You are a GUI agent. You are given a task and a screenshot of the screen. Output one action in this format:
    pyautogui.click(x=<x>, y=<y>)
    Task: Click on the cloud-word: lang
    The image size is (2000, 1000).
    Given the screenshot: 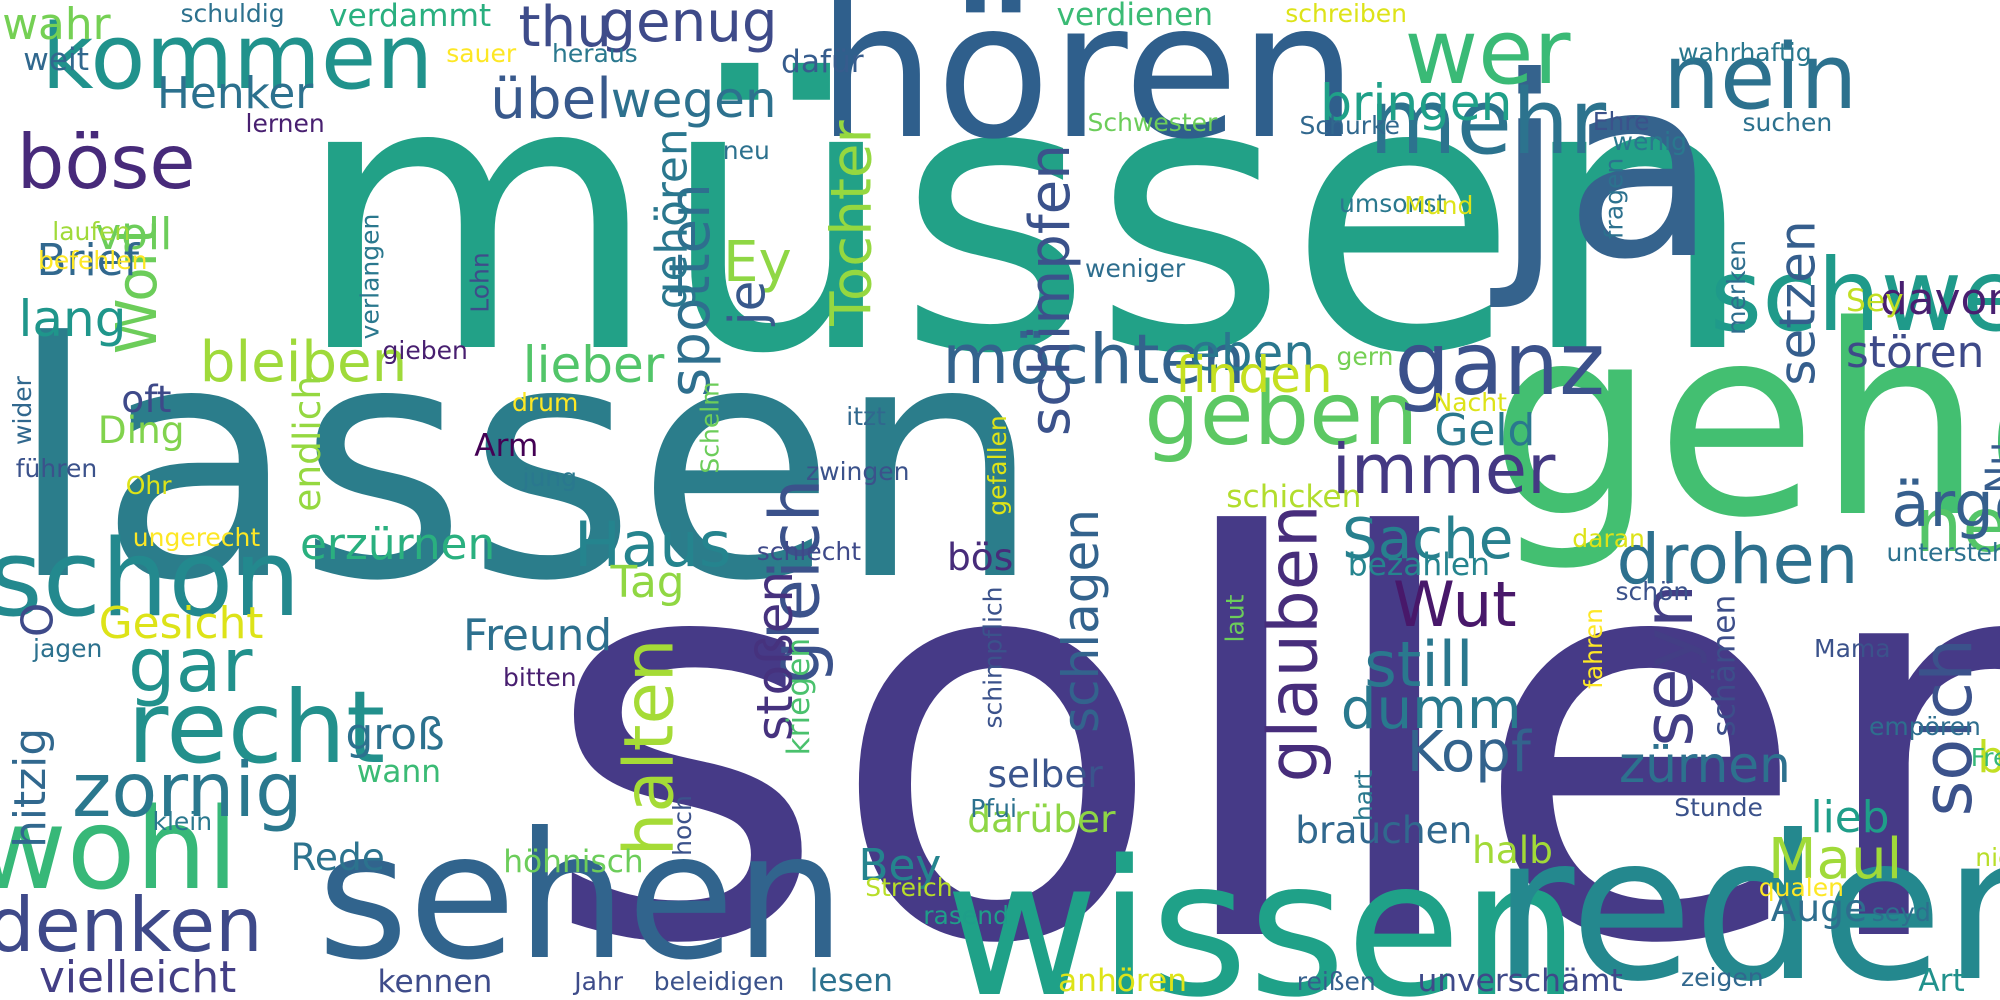 What is the action you would take?
    pyautogui.click(x=72, y=318)
    